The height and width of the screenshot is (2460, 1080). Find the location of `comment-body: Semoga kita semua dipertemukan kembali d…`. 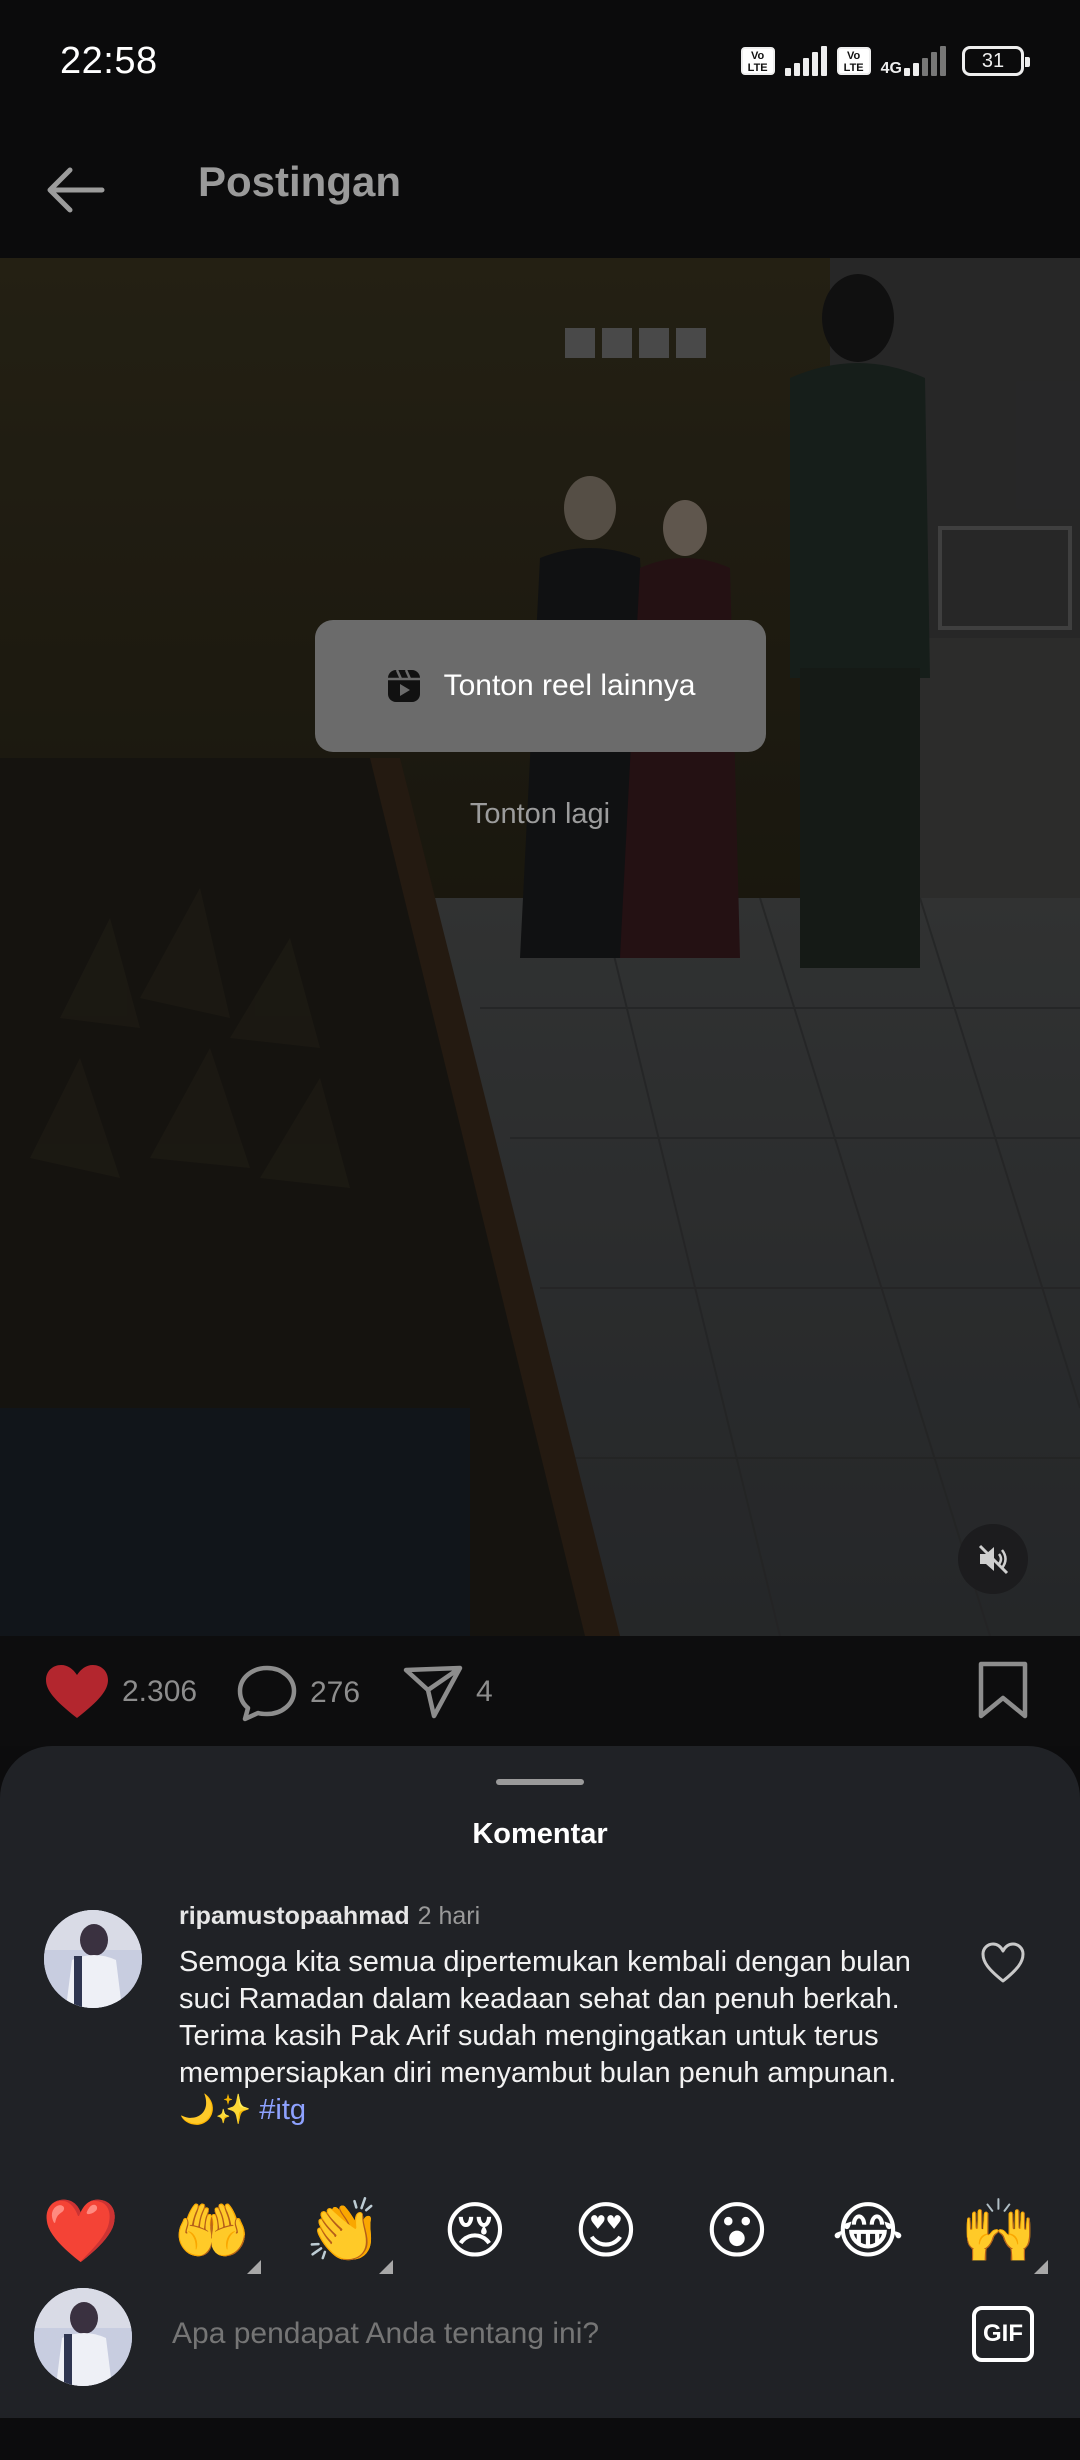

comment-body: Semoga kita semua dipertemukan kembali d… is located at coordinates (559, 2036).